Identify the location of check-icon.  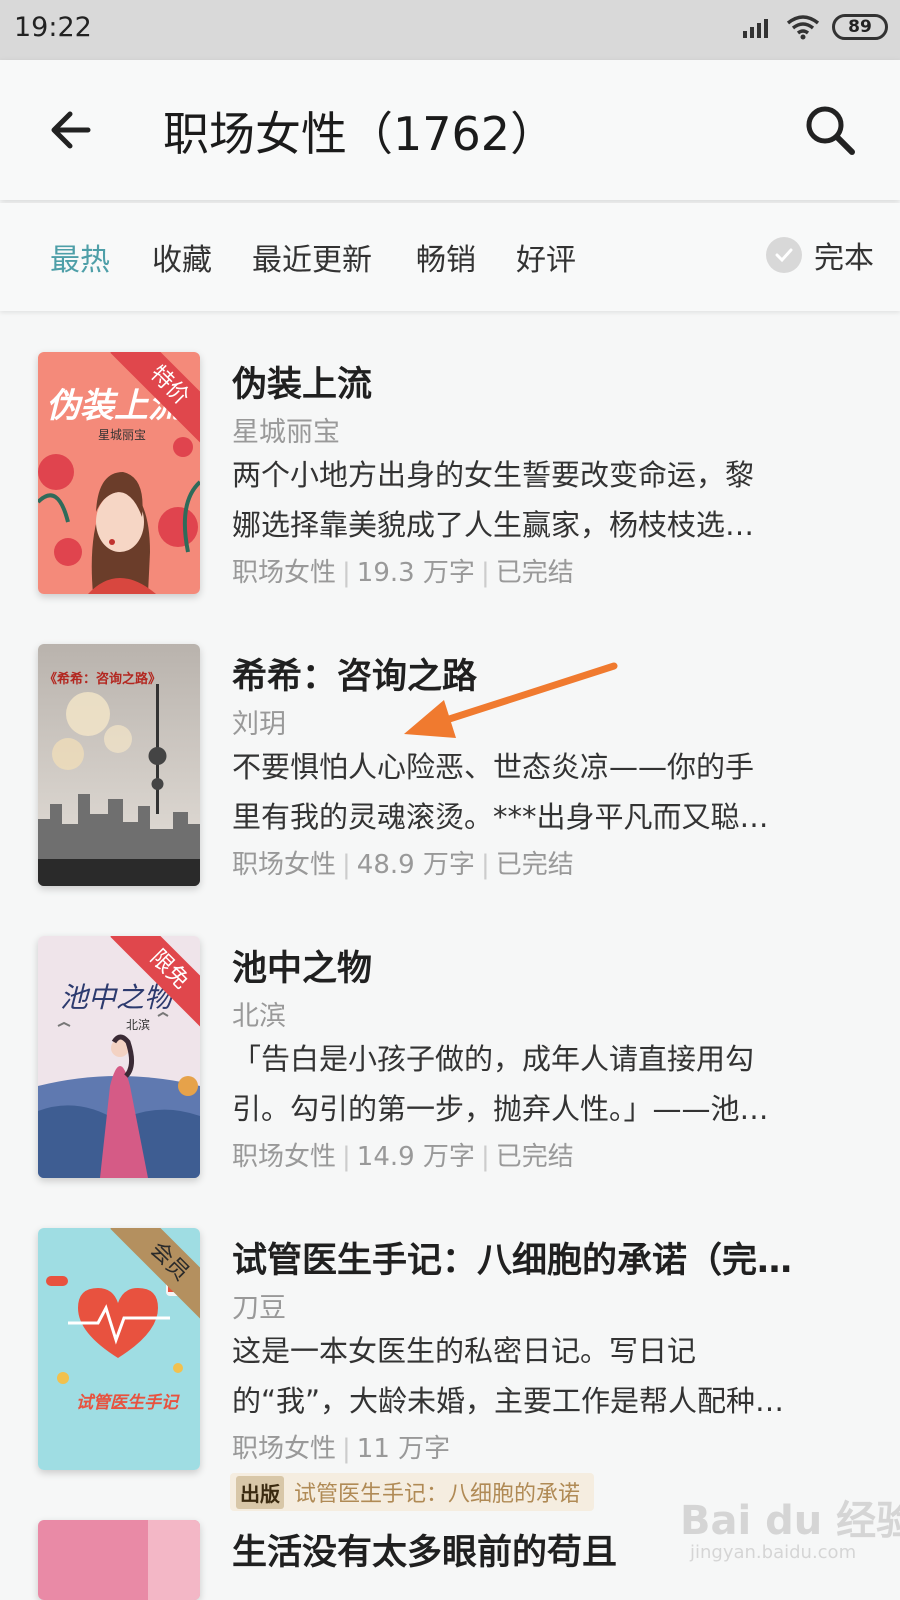
(784, 255).